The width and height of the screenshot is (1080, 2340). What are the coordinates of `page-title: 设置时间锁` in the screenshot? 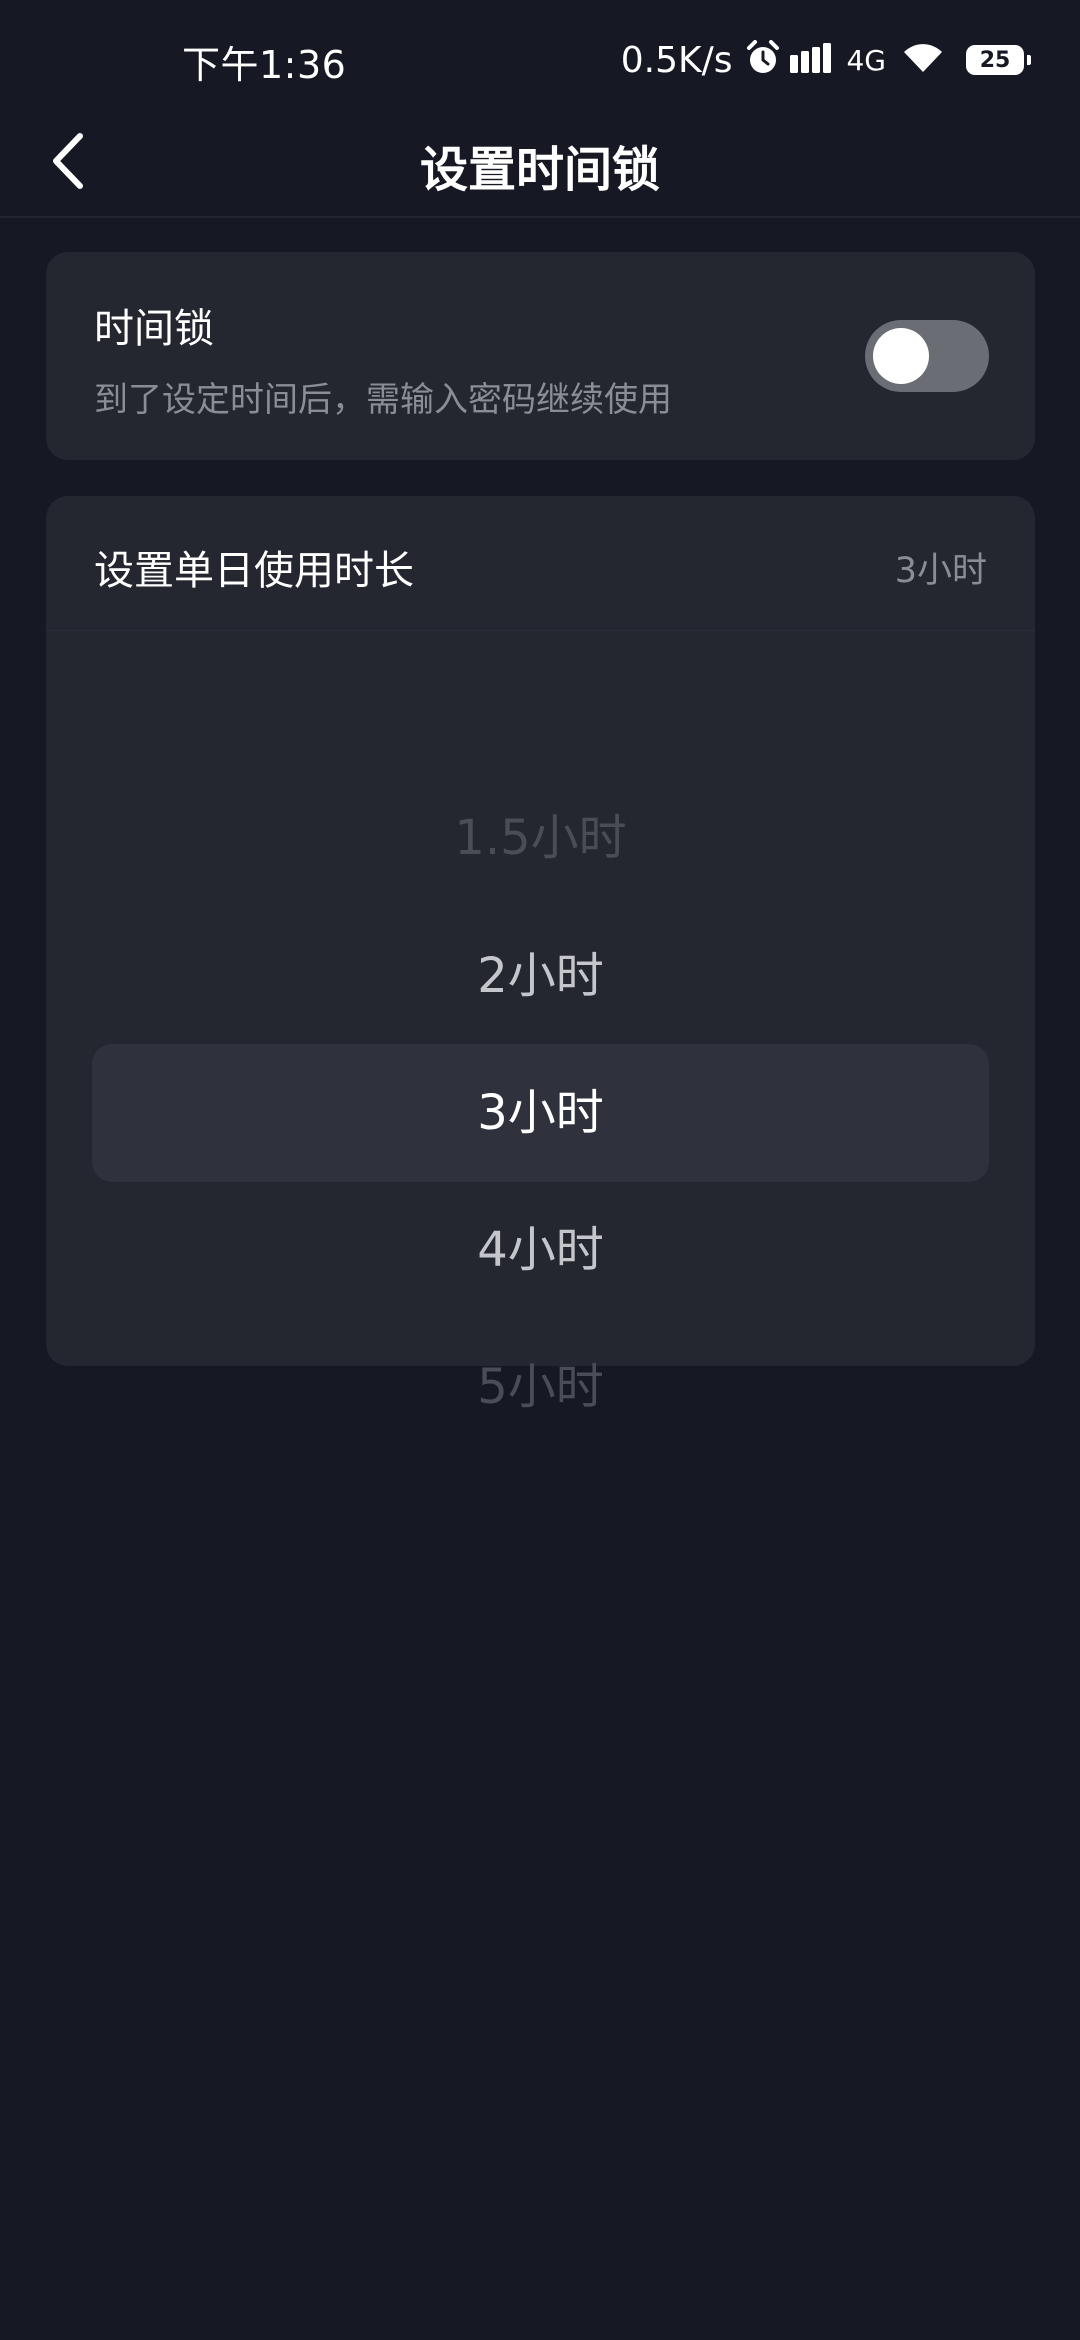 It's located at (539, 170).